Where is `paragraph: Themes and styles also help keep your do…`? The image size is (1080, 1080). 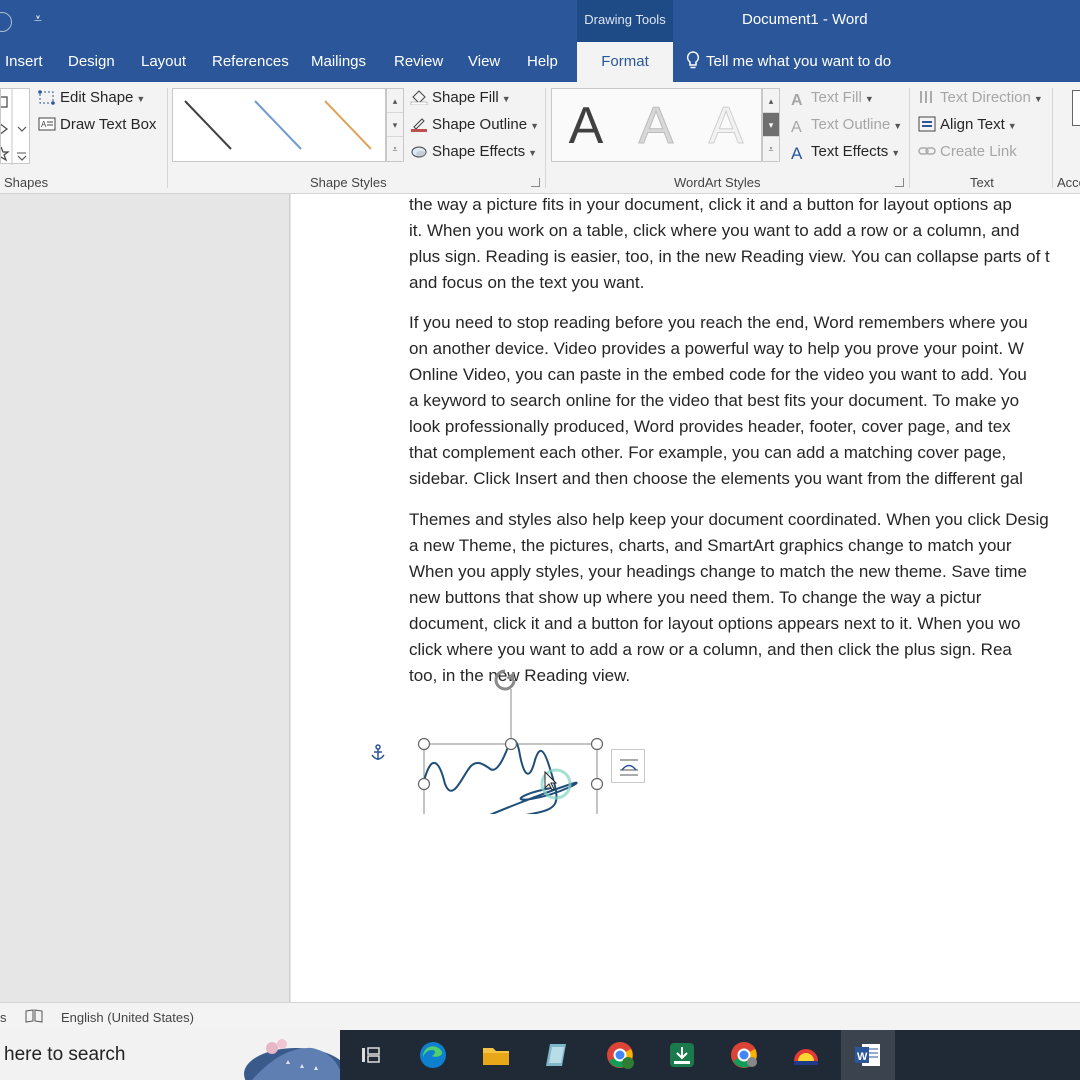 paragraph: Themes and styles also help keep your do… is located at coordinates (744, 598).